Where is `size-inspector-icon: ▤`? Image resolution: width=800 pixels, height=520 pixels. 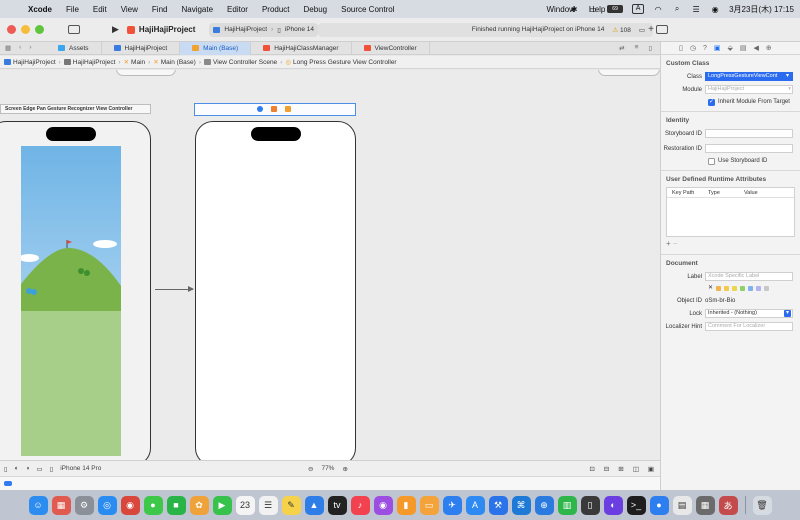
size-inspector-icon: ▤ is located at coordinates (743, 48).